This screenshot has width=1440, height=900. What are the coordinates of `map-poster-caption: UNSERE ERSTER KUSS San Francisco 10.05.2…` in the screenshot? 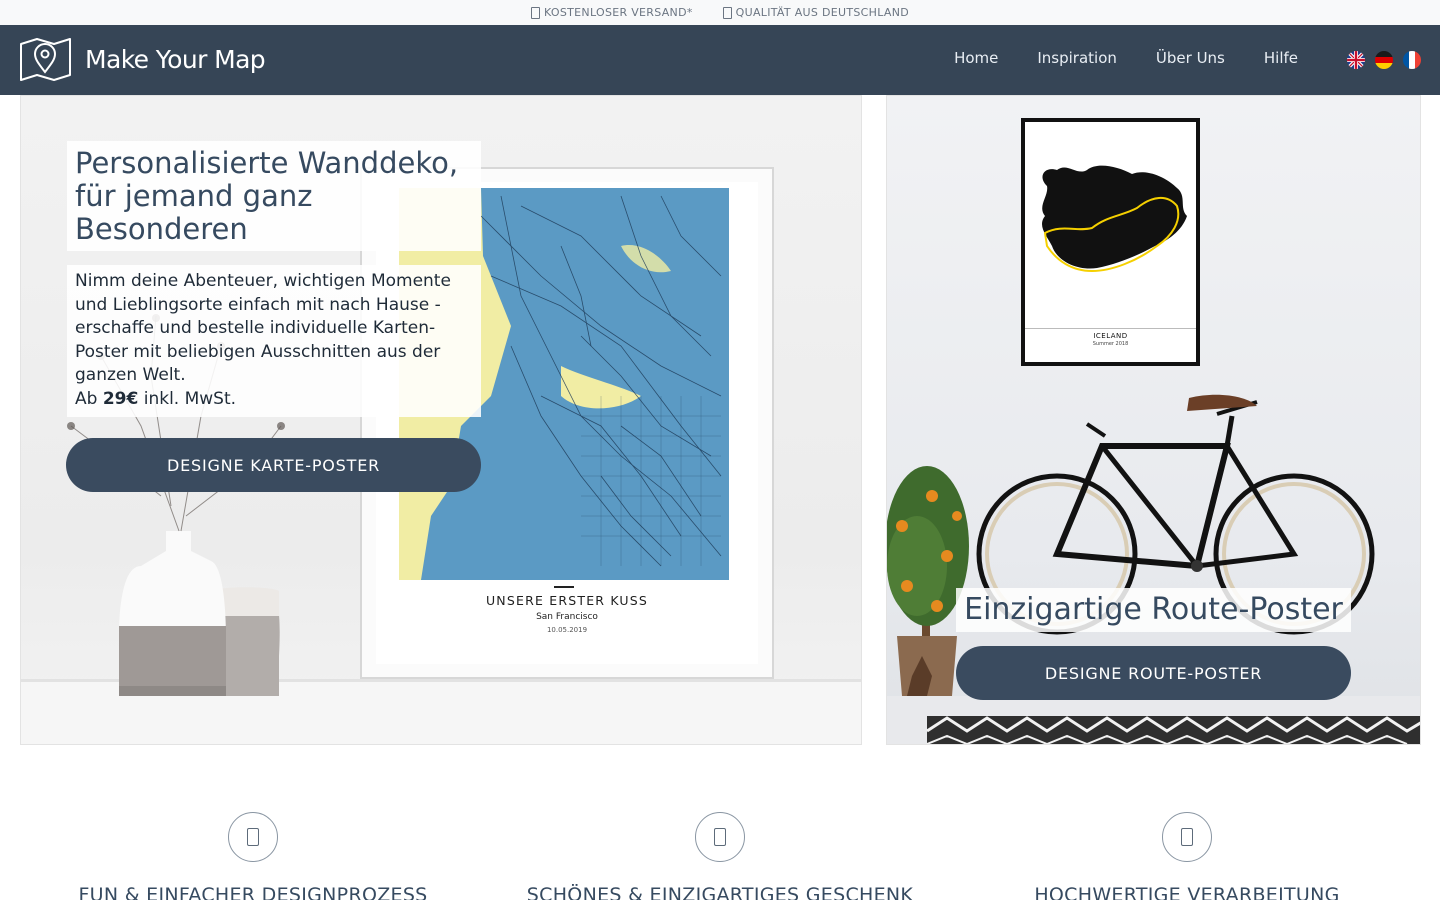 It's located at (567, 613).